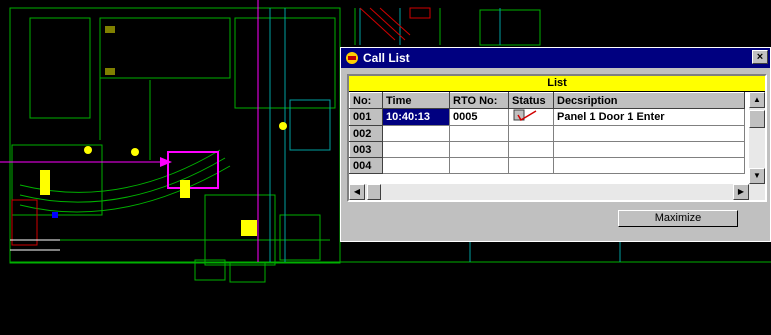  I want to click on row-number: 003, so click(366, 149).